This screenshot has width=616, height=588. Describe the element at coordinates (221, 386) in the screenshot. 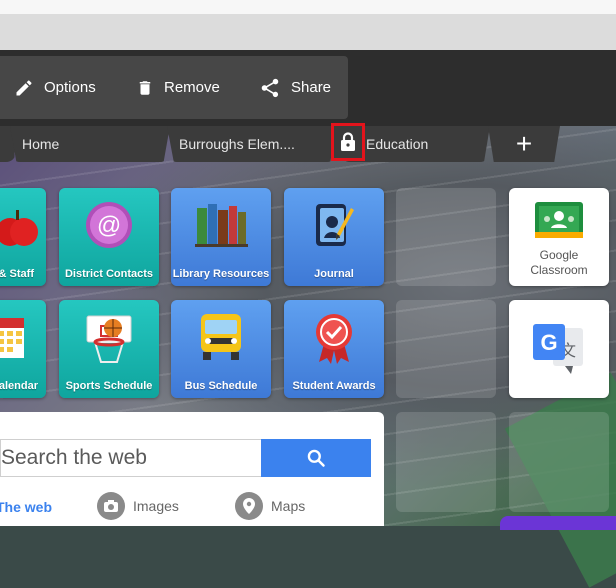

I see `tile-bus-schedule-label: Bus Schedule` at that location.